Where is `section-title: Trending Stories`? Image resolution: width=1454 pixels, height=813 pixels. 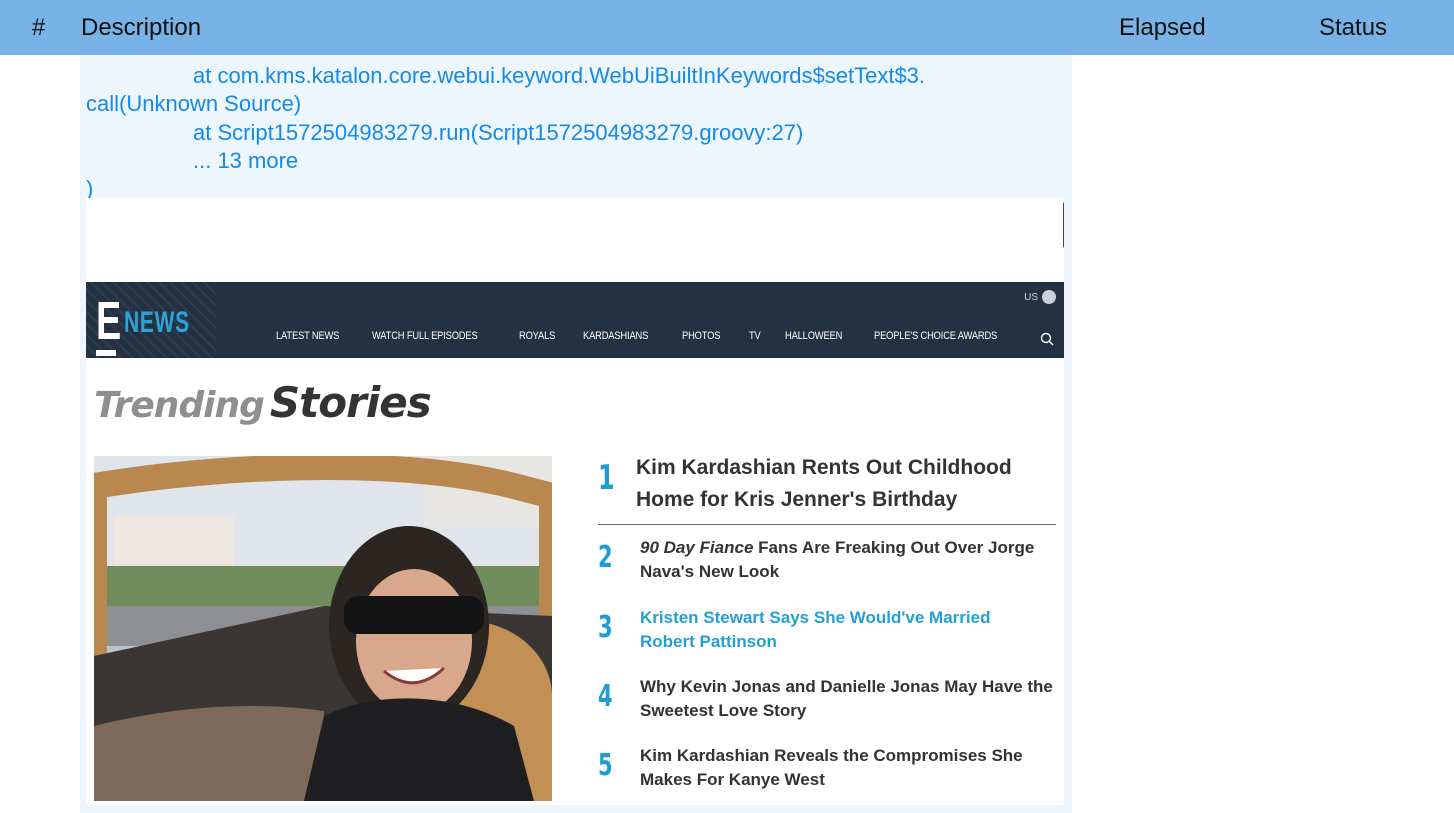
section-title: Trending Stories is located at coordinates (263, 402).